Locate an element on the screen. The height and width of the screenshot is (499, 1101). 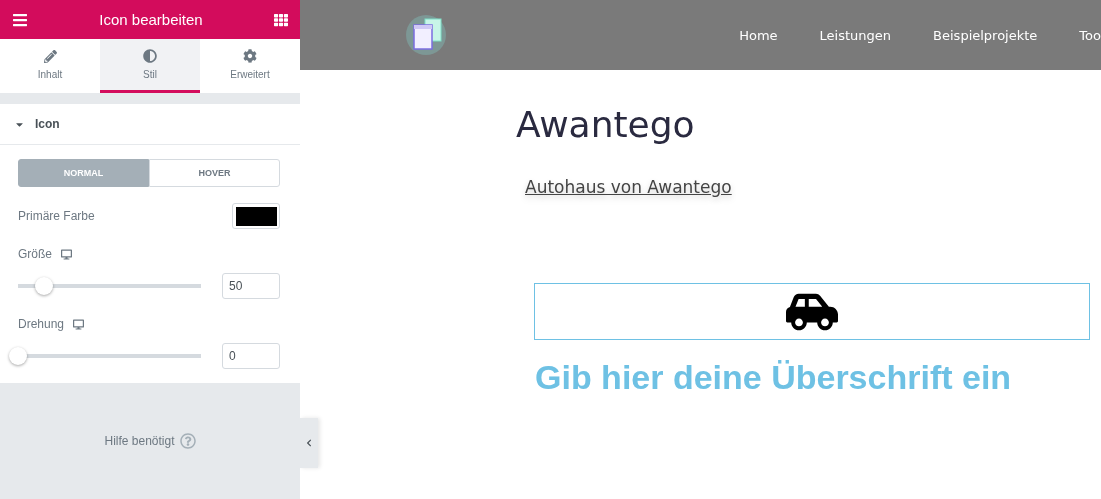
heading-text: Gib hier deine Überschrift ein is located at coordinates (773, 377).